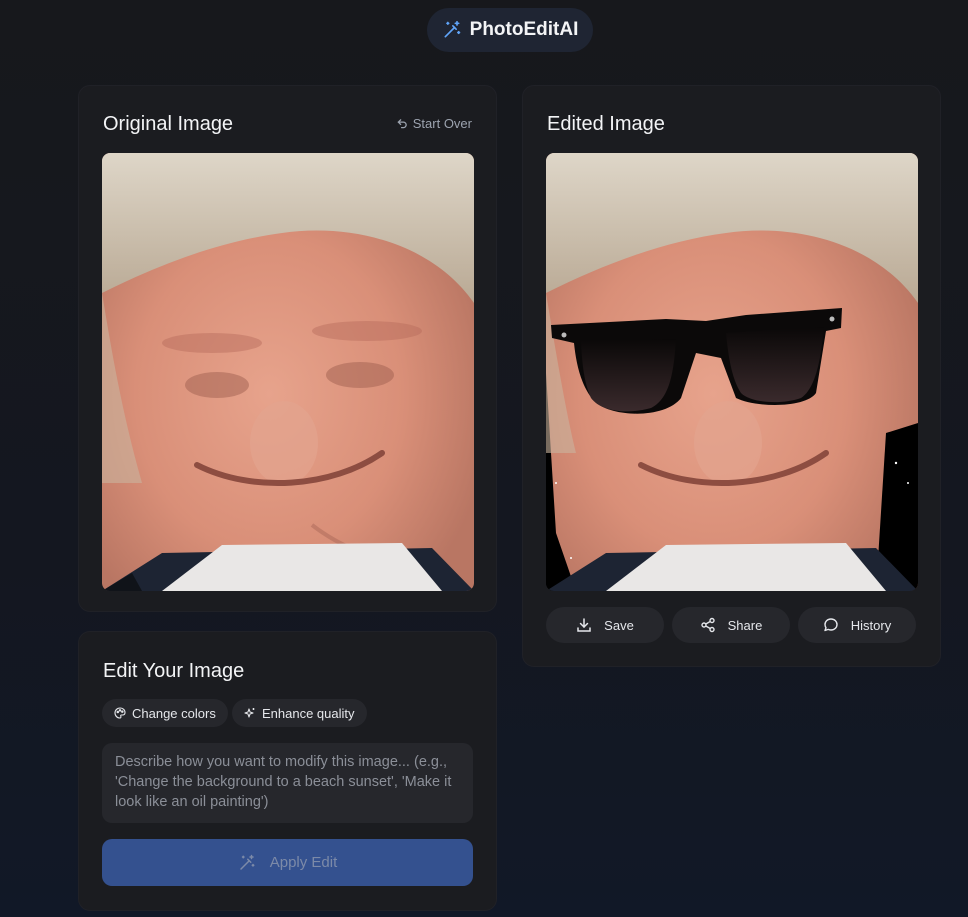 Image resolution: width=968 pixels, height=917 pixels. Describe the element at coordinates (442, 123) in the screenshot. I see `start-over-label: Start Over` at that location.